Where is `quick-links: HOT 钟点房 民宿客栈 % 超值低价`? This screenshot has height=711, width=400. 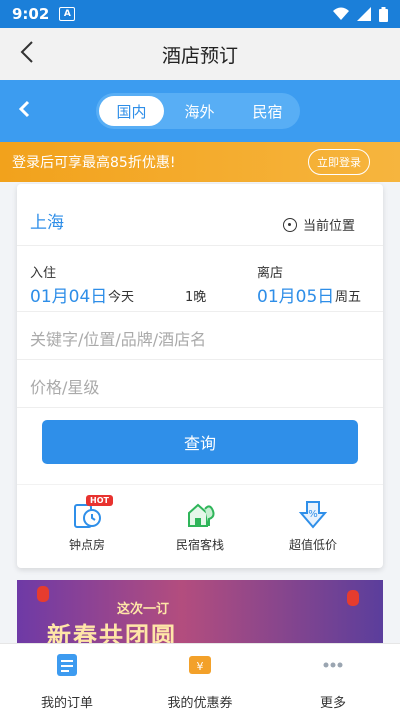
quick-links: HOT 钟点房 民宿客栈 % 超值低价 is located at coordinates (200, 526).